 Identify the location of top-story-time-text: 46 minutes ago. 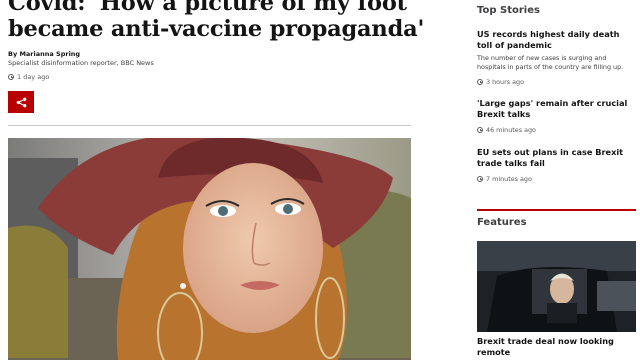
(511, 130).